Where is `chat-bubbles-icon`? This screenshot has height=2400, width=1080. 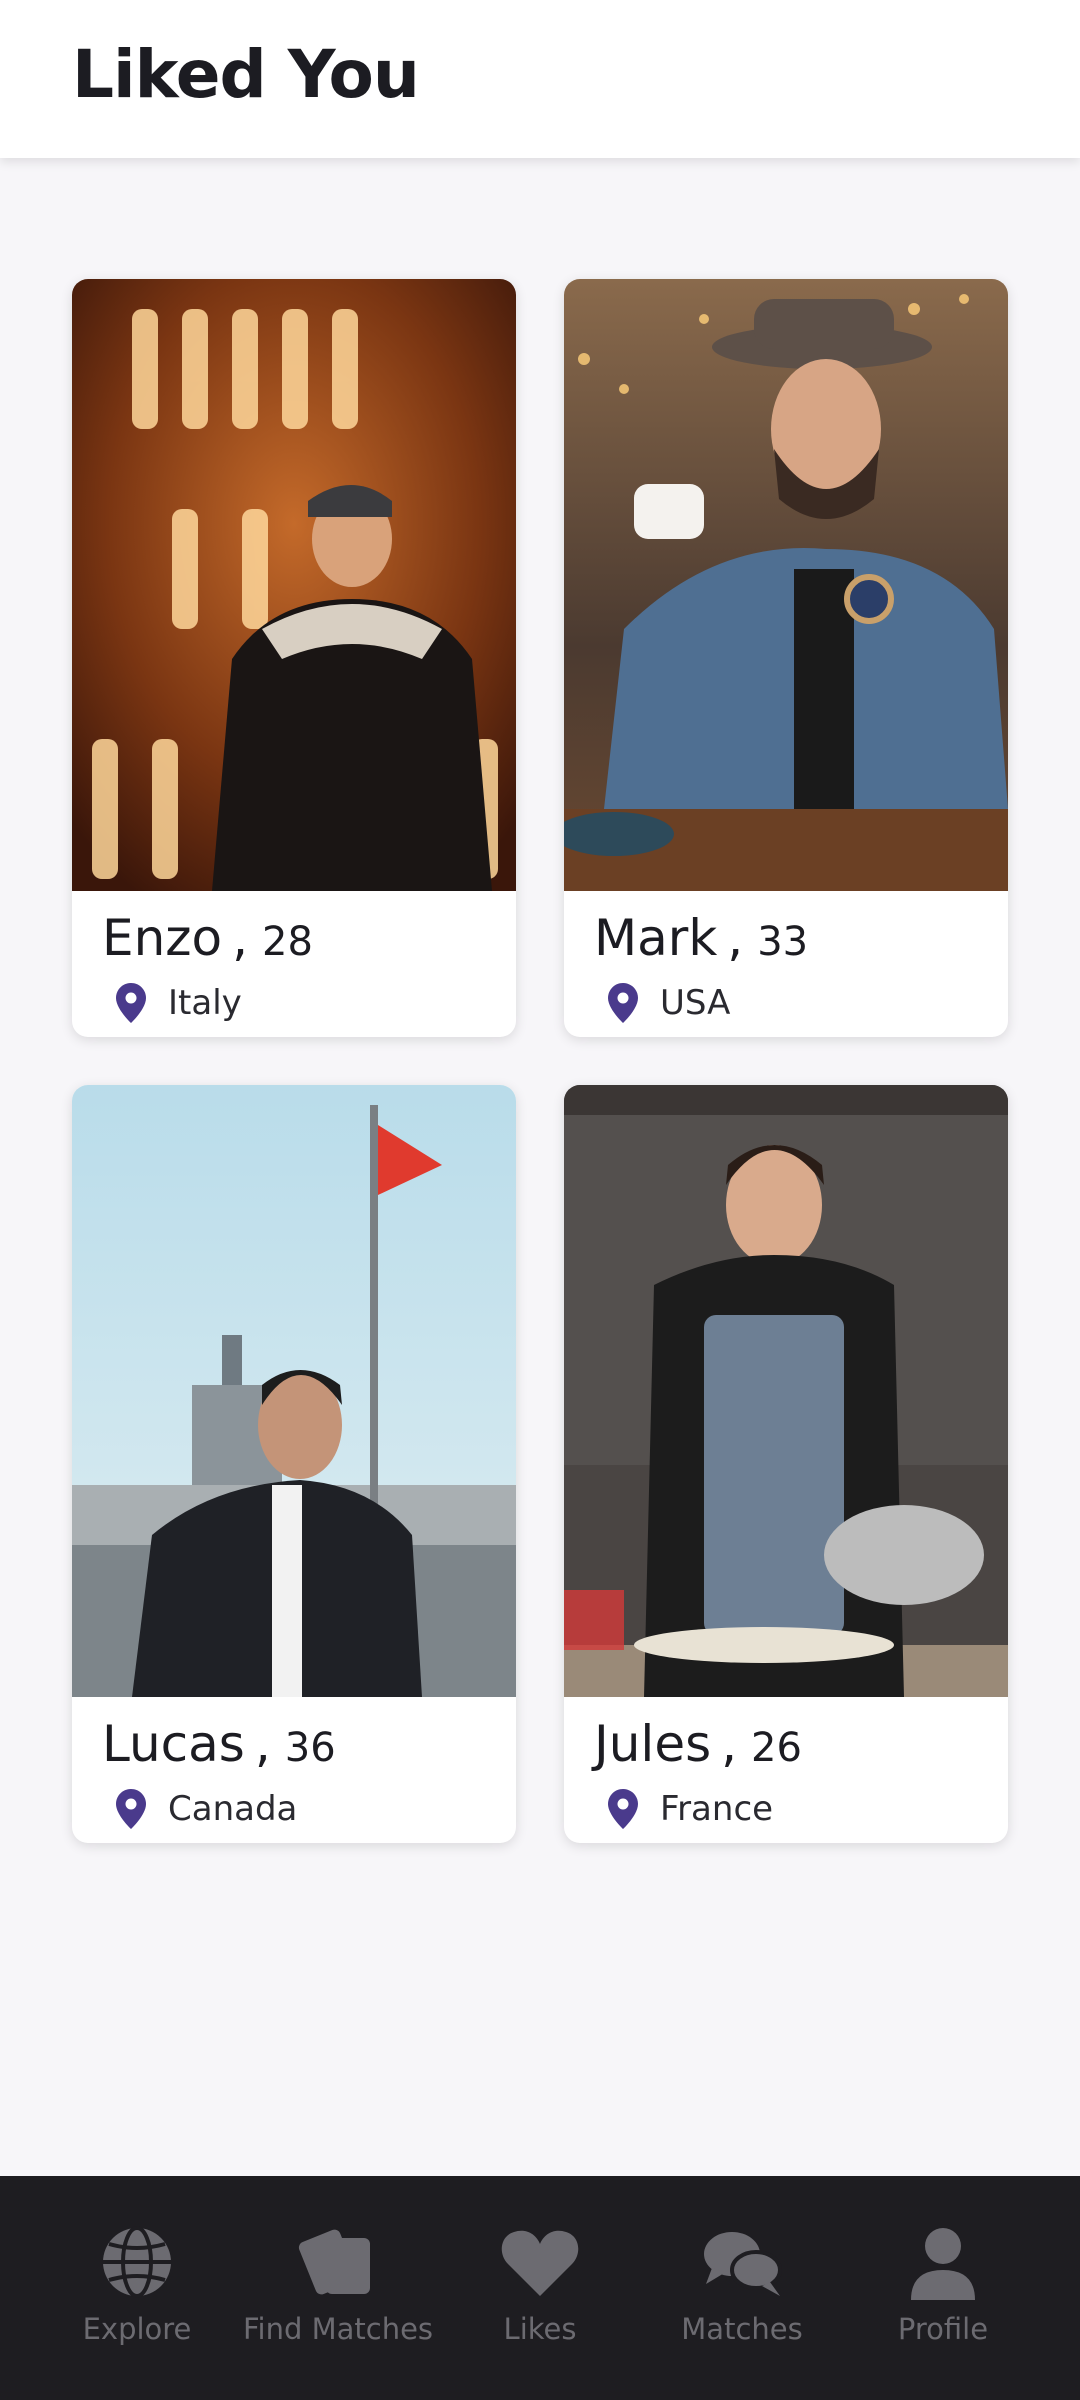 chat-bubbles-icon is located at coordinates (743, 2264).